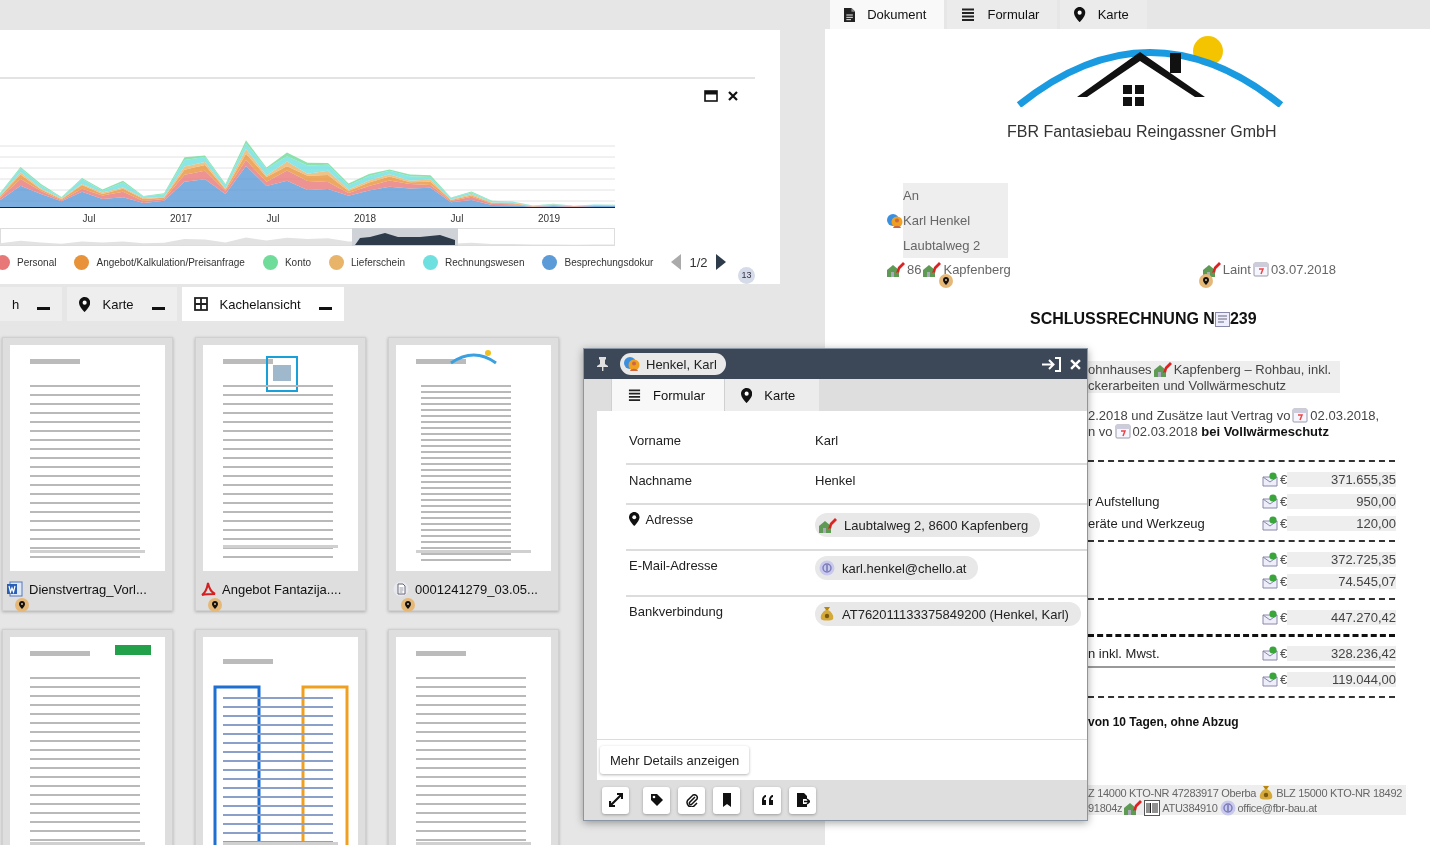 Image resolution: width=1430 pixels, height=845 pixels. Describe the element at coordinates (170, 262) in the screenshot. I see `legend-label: Angebot/Kalkulation/Preisanfrage` at that location.